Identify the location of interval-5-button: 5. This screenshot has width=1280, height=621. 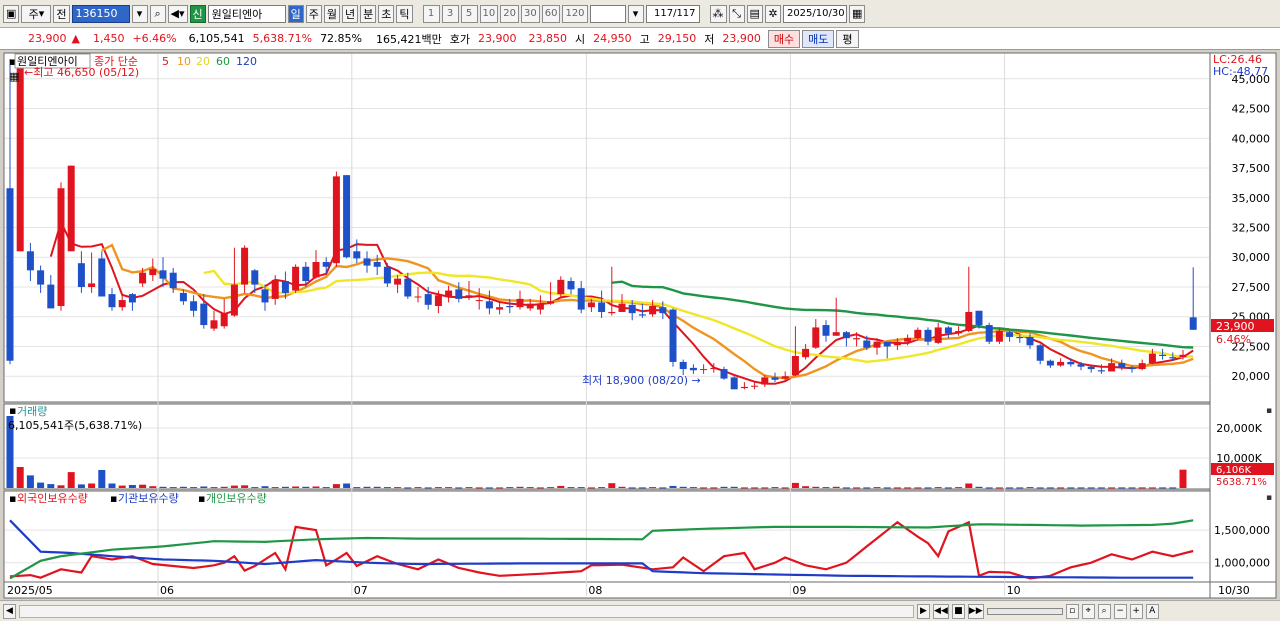
(469, 13).